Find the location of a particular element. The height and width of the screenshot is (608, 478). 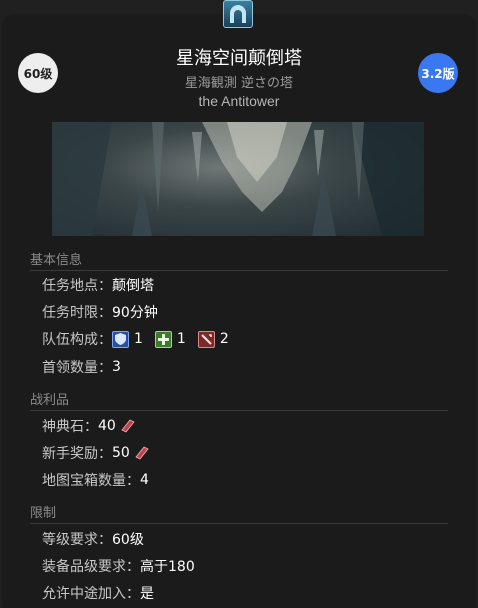

tomestone-value: 40 is located at coordinates (107, 426).